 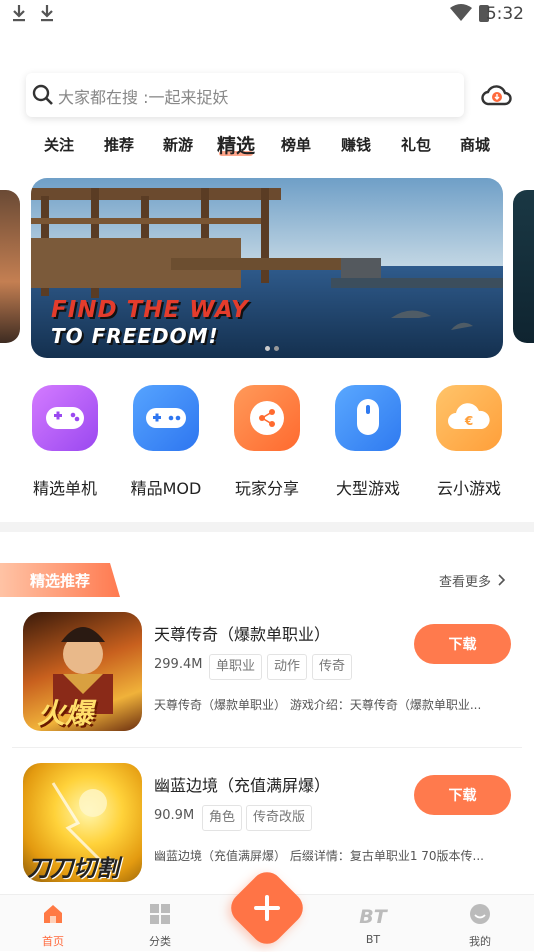 I want to click on shortcut-label: 玩家分享, so click(x=266, y=488).